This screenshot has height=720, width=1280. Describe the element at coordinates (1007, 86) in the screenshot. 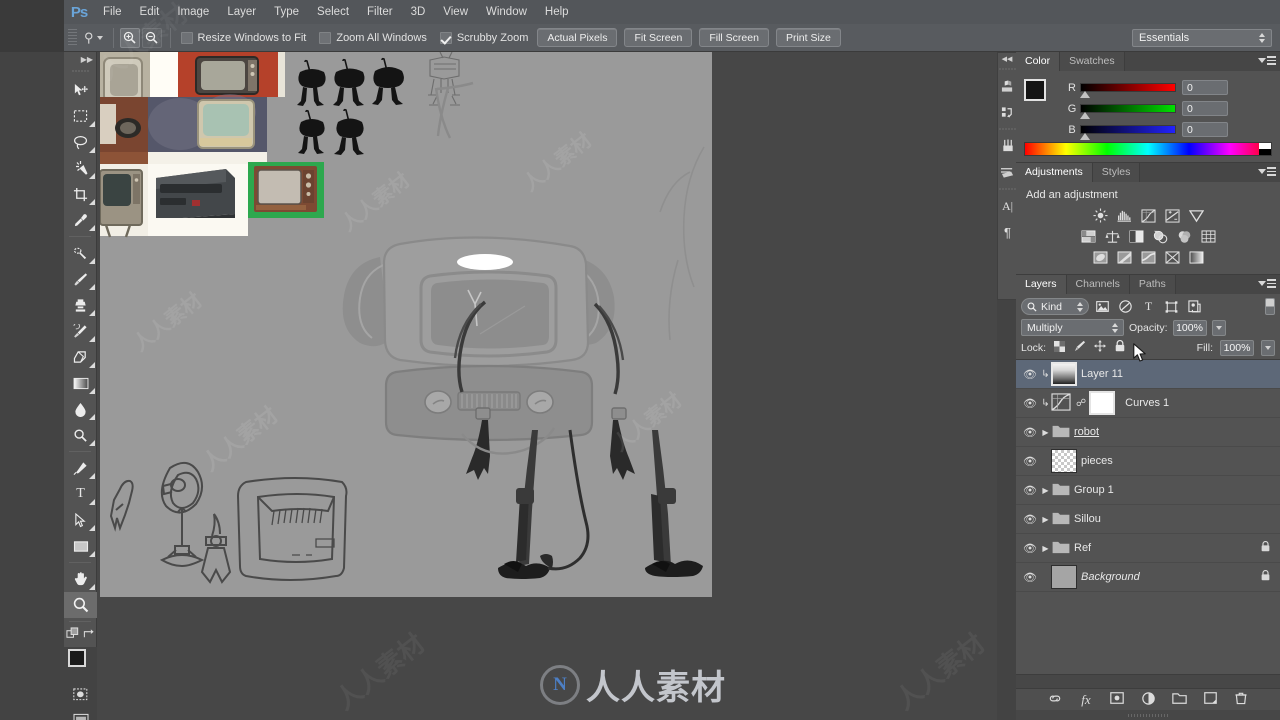

I see `3d-panel-icon` at that location.